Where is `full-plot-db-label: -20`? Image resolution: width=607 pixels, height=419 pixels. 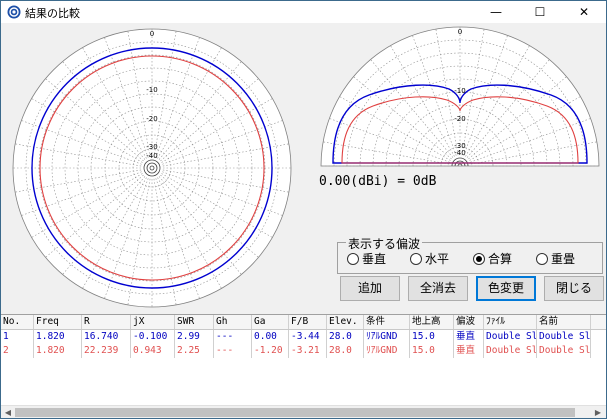
full-plot-db-label: -20 is located at coordinates (151, 119).